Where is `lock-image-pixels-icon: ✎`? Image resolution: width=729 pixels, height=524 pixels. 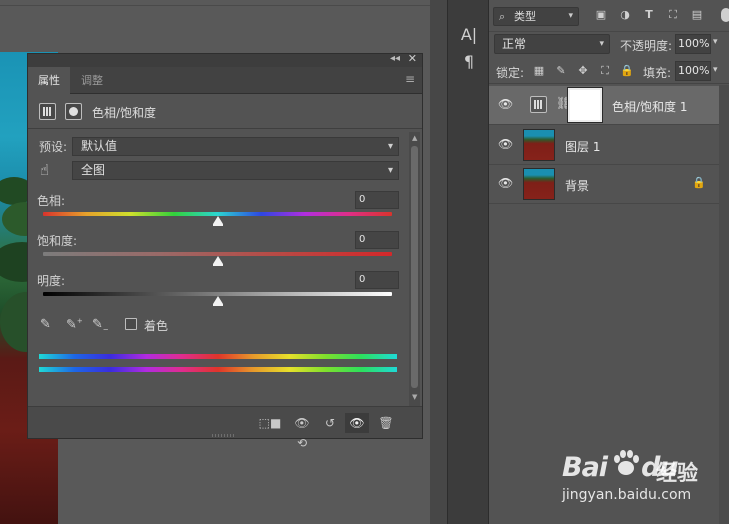
lock-image-pixels-icon: ✎ is located at coordinates (561, 71).